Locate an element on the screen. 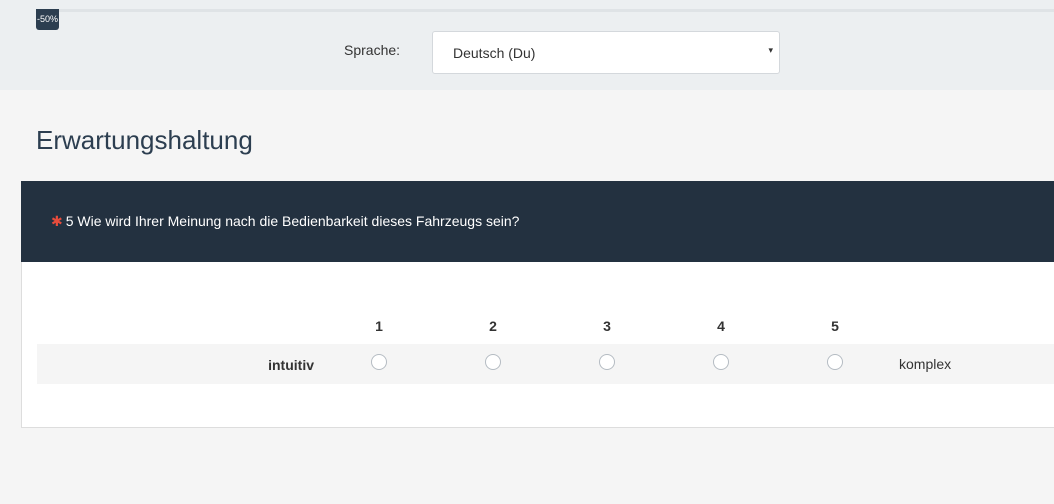  chevron-down-icon: ▾ is located at coordinates (770, 50).